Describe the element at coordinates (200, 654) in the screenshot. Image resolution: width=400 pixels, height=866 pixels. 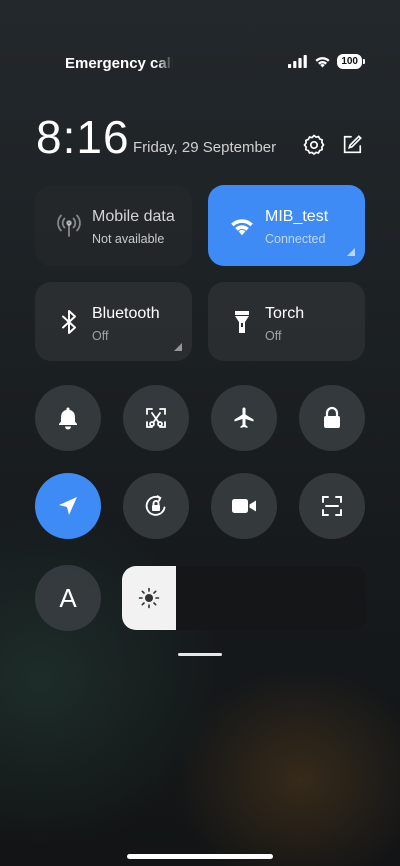
I see `panel-drag-handle` at that location.